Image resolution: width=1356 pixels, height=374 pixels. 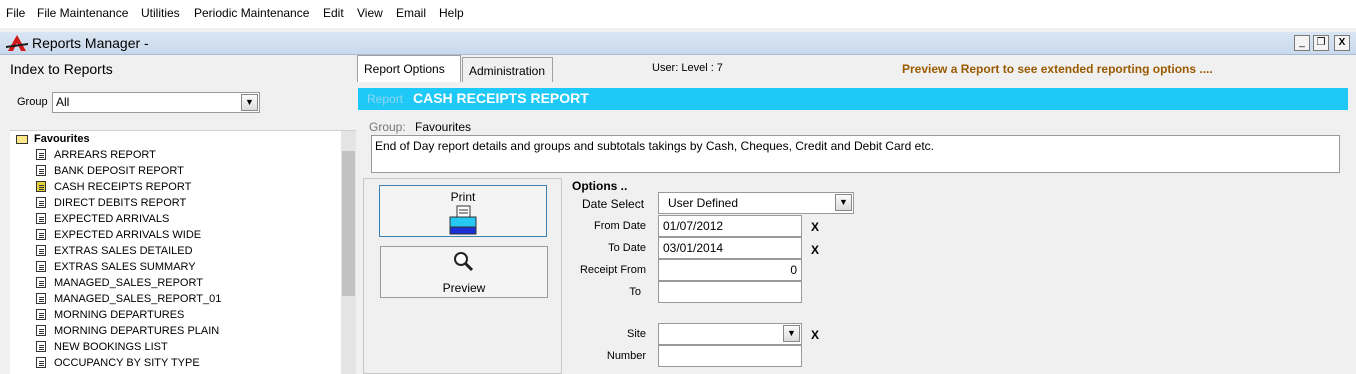 I want to click on tree-item: MORNING DEPARTURES PLAIN, so click(x=127, y=333).